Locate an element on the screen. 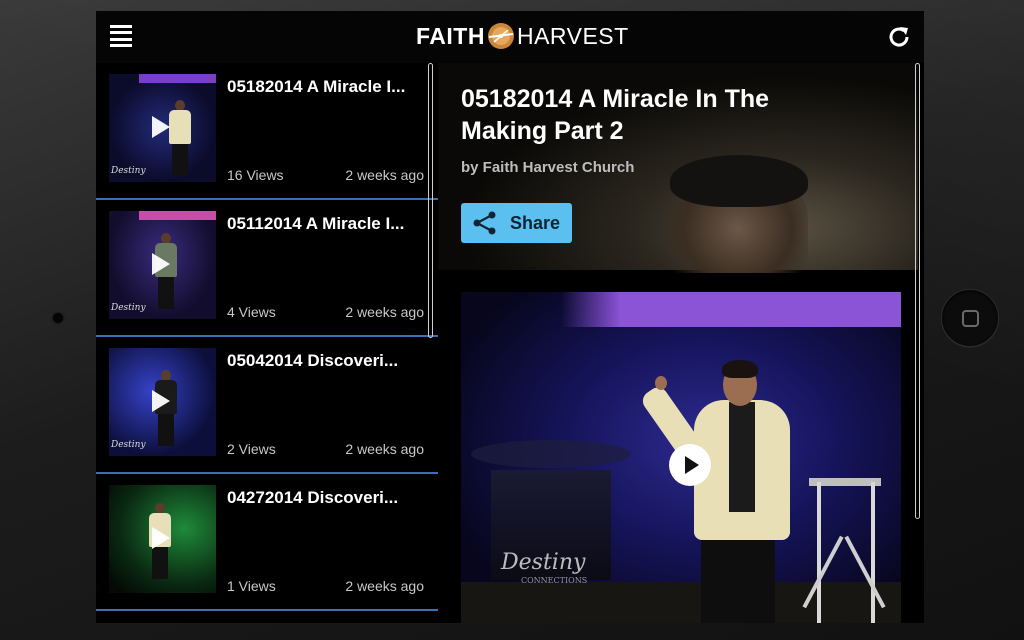  view-count: 4 Views is located at coordinates (251, 312).